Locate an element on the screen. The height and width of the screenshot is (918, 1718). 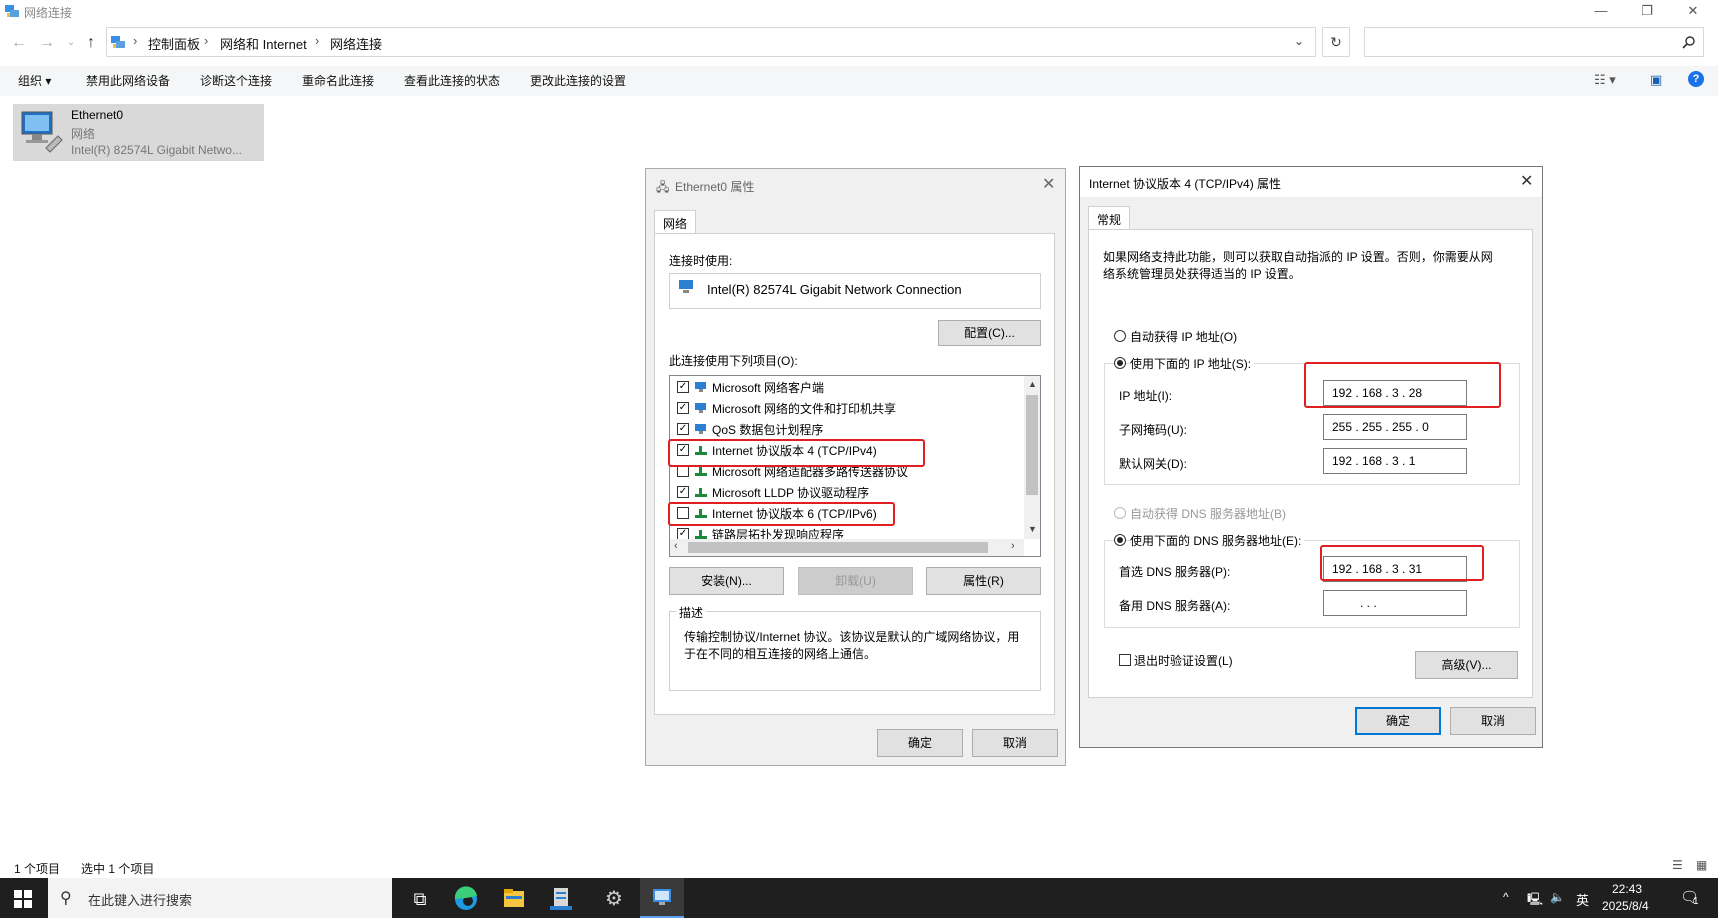
h-scroll-thumb is located at coordinates (838, 547).